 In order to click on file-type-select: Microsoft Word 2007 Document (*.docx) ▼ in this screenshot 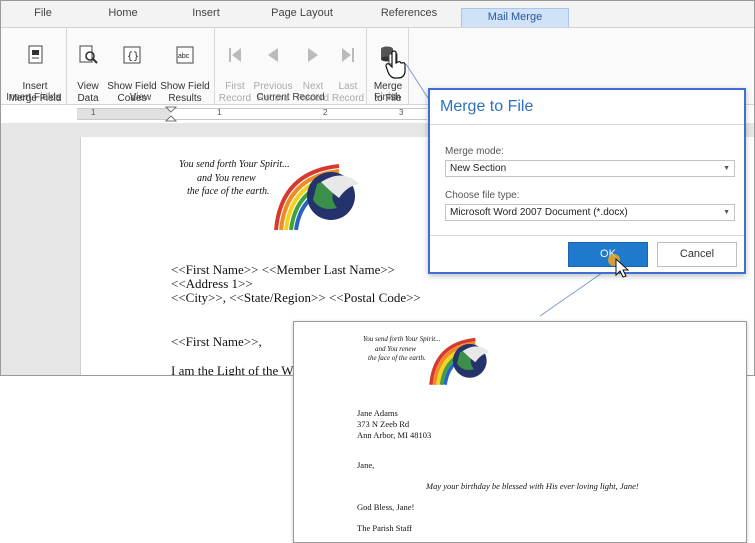, I will do `click(590, 212)`.